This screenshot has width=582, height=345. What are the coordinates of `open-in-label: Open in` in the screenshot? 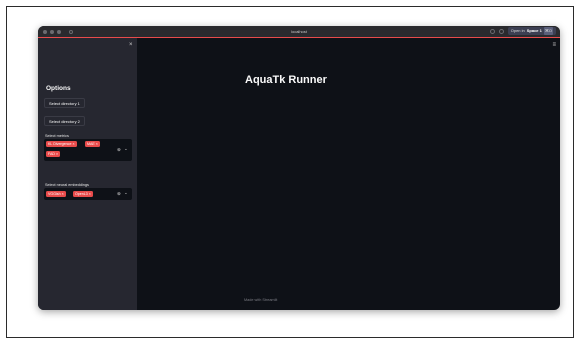 It's located at (517, 30).